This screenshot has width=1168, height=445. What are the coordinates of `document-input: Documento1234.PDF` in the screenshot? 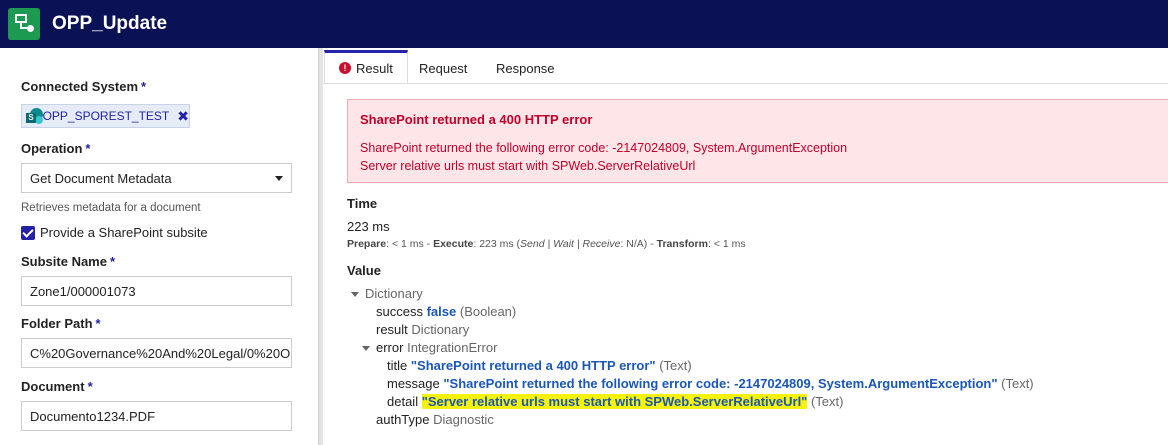 It's located at (156, 416).